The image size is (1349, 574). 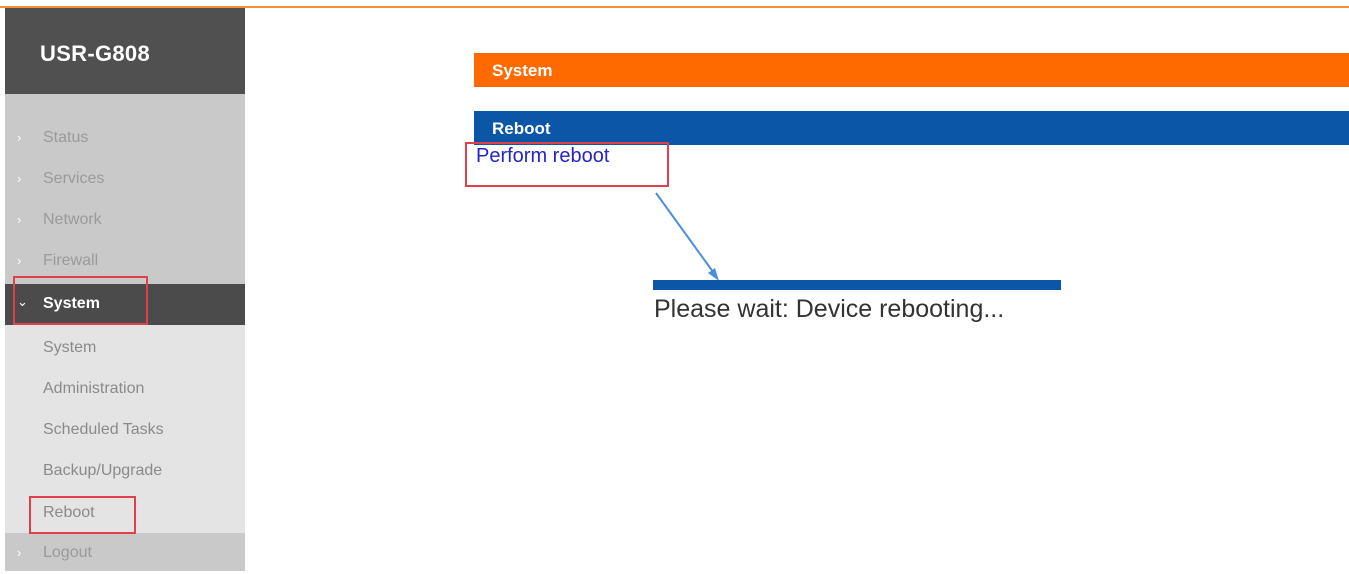 What do you see at coordinates (857, 285) in the screenshot?
I see `reboot-progress-bar` at bounding box center [857, 285].